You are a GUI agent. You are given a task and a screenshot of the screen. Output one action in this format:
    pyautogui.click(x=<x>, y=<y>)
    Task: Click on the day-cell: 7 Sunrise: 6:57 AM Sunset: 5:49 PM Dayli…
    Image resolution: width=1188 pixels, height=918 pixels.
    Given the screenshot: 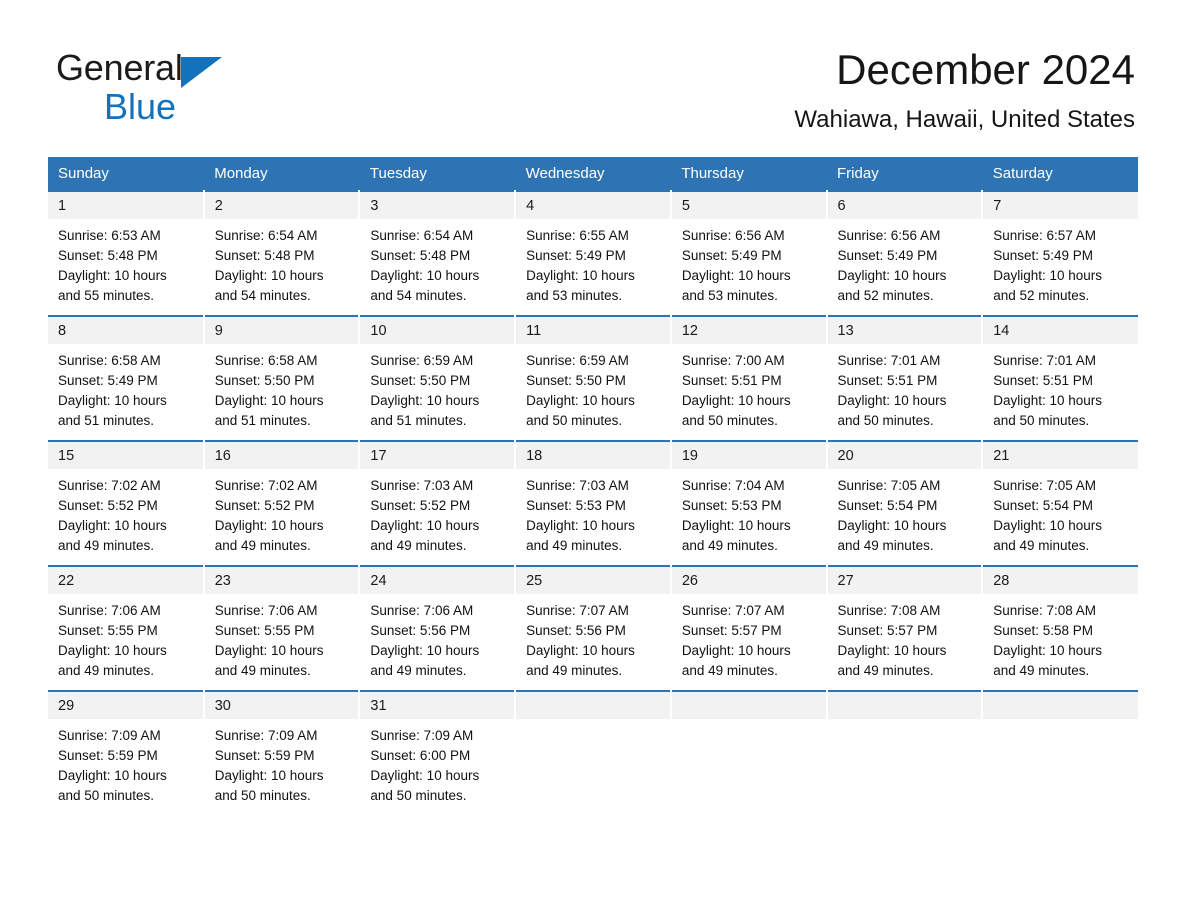 What is the action you would take?
    pyautogui.click(x=1060, y=253)
    